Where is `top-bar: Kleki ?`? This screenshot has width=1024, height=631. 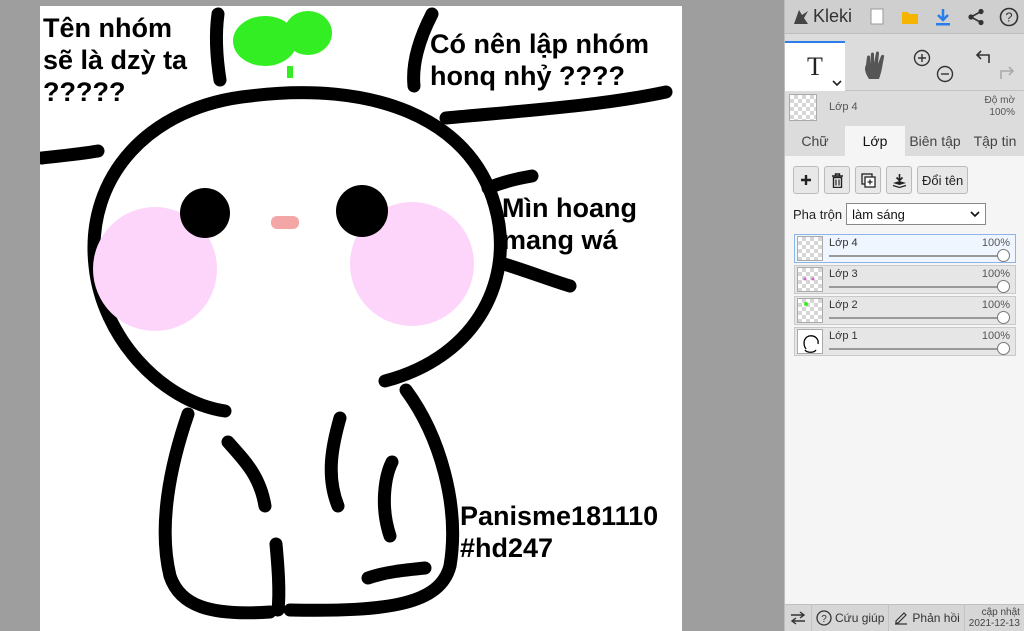
top-bar: Kleki ? is located at coordinates (904, 17).